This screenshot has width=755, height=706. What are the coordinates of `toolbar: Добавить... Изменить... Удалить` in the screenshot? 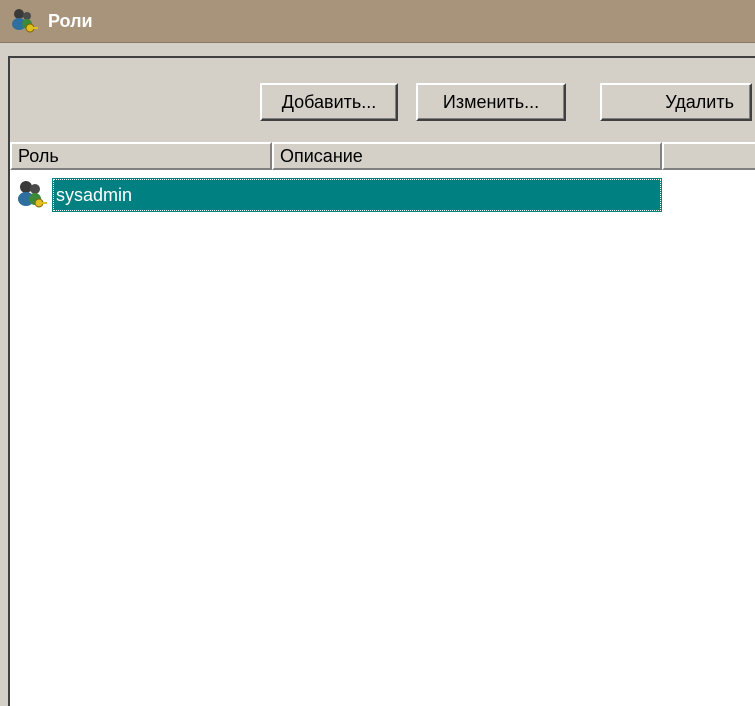 It's located at (382, 100).